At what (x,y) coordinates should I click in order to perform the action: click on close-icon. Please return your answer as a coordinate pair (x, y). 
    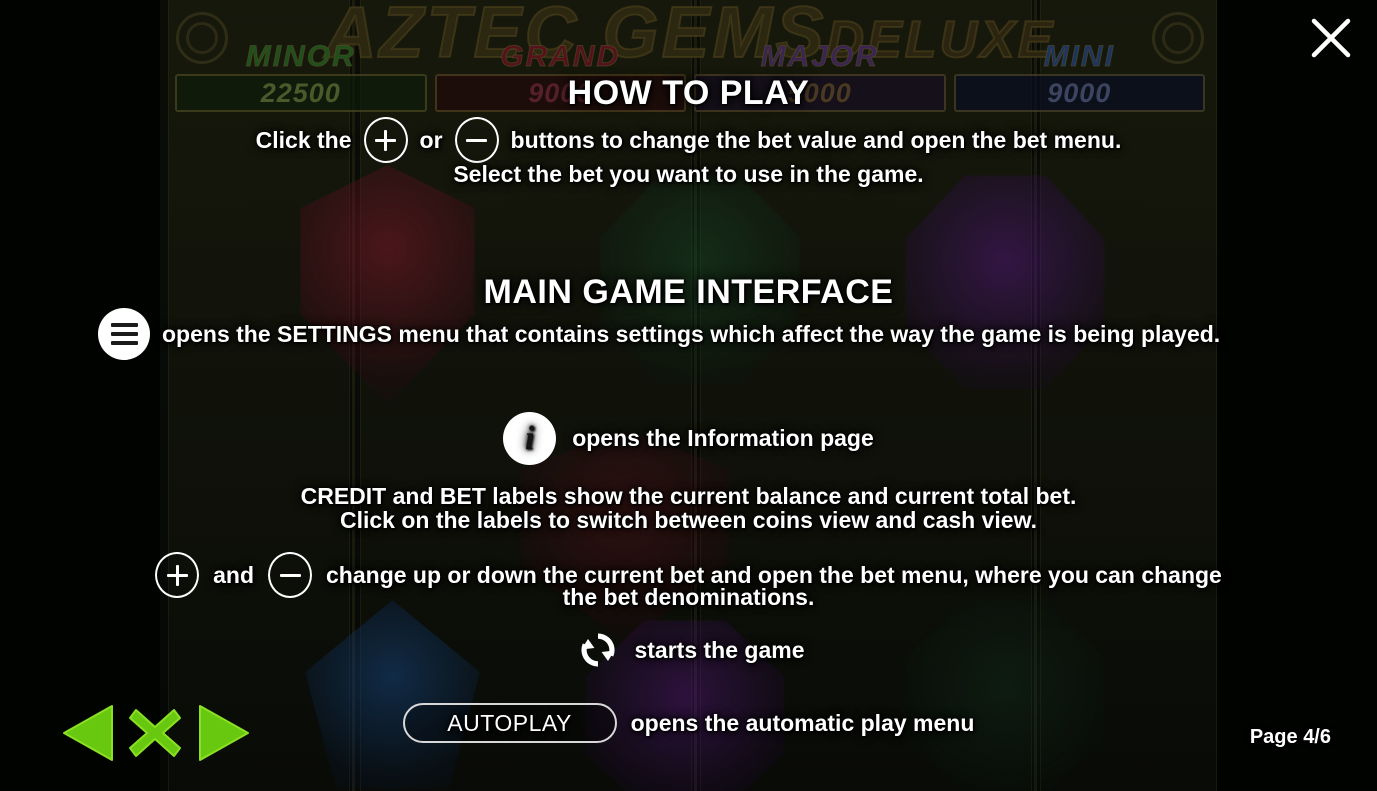
    Looking at the image, I should click on (1331, 38).